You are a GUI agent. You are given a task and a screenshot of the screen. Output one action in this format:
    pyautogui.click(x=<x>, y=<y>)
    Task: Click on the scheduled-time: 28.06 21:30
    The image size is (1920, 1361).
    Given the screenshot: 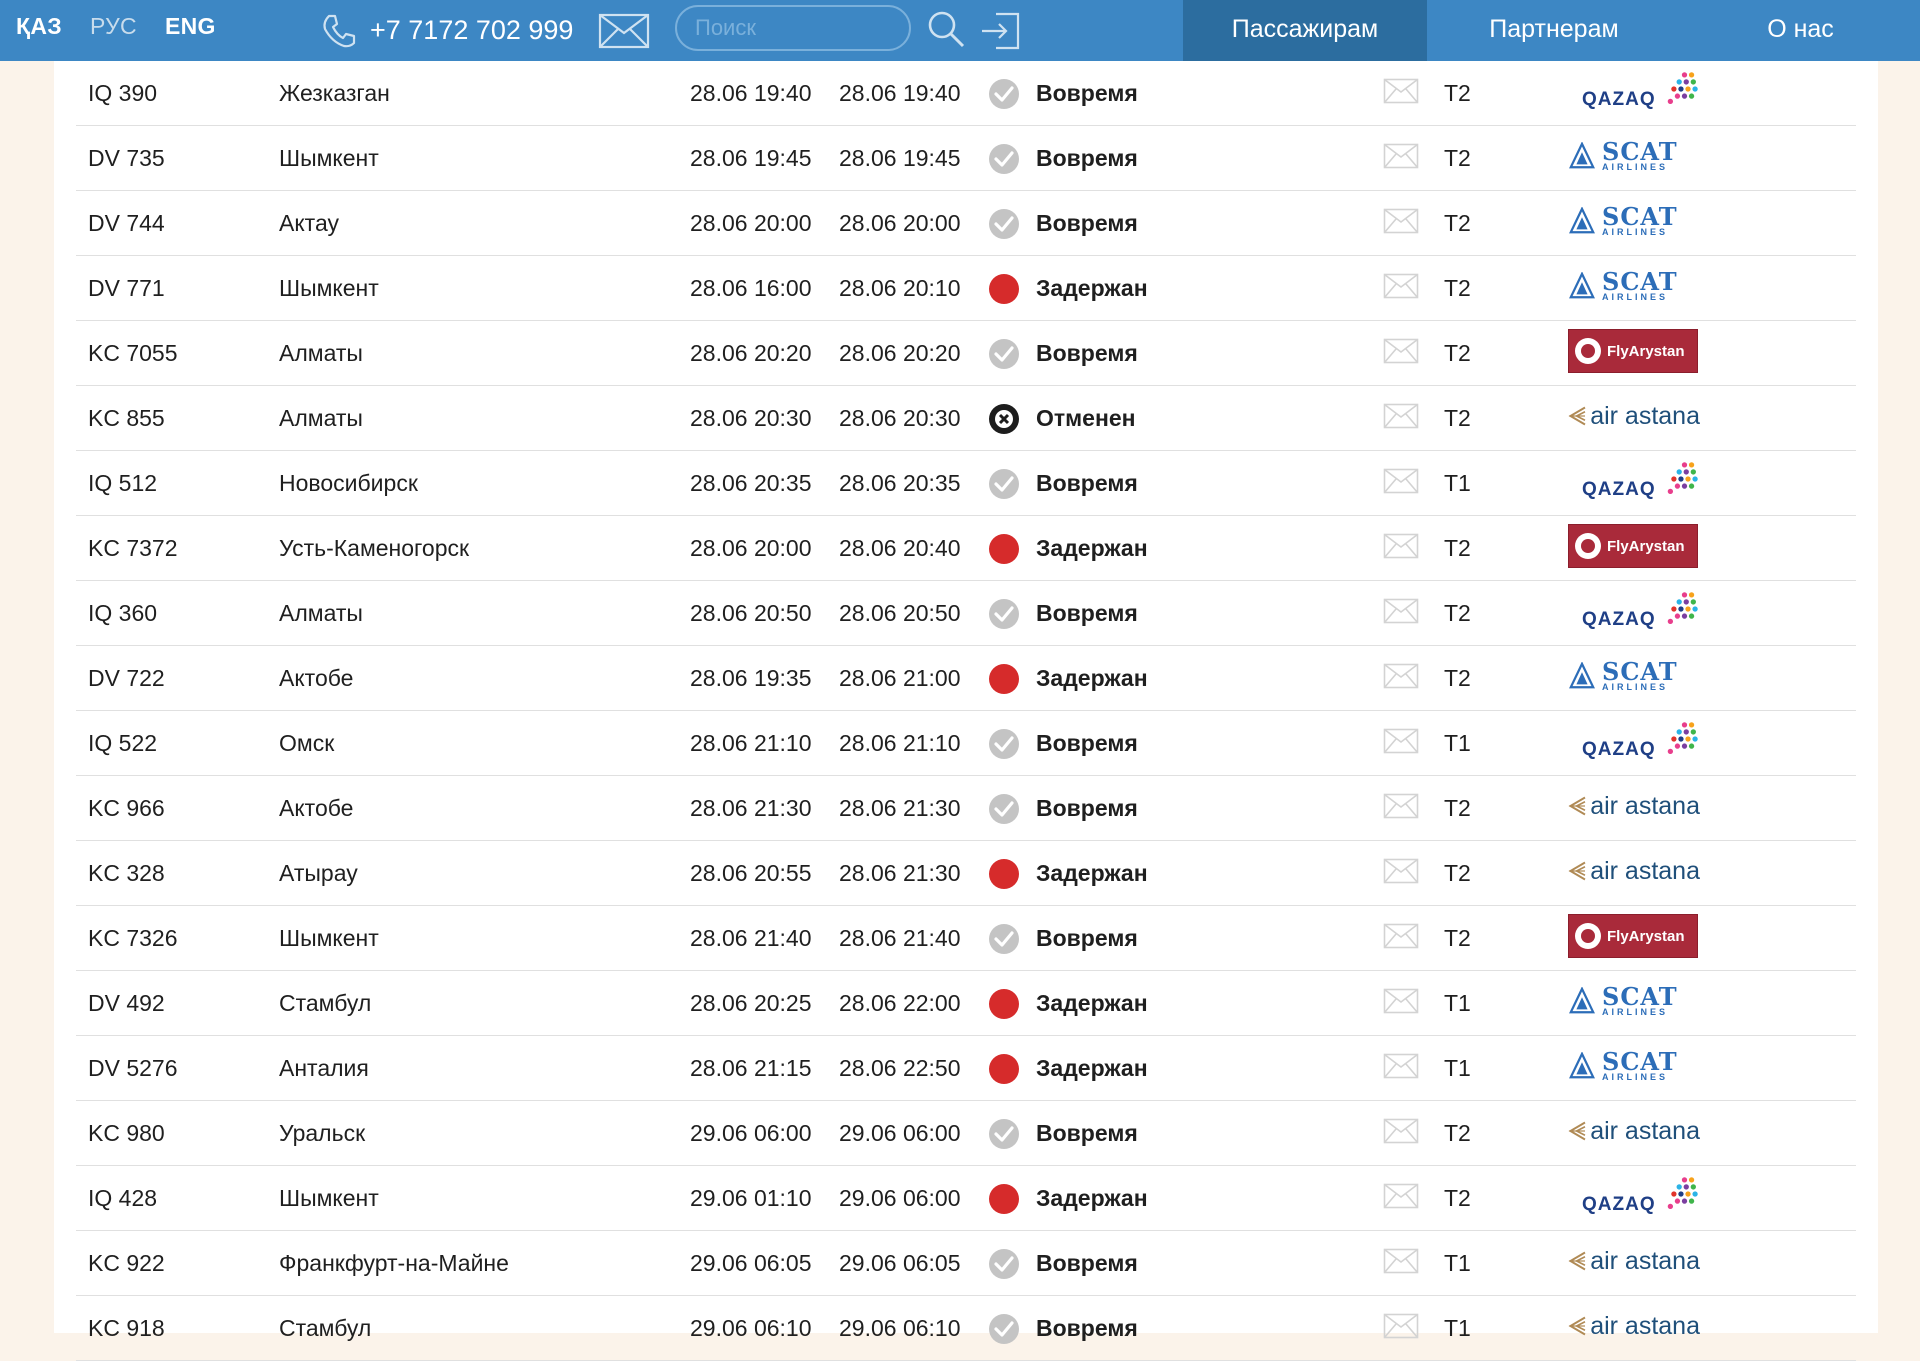 What is the action you would take?
    pyautogui.click(x=751, y=808)
    